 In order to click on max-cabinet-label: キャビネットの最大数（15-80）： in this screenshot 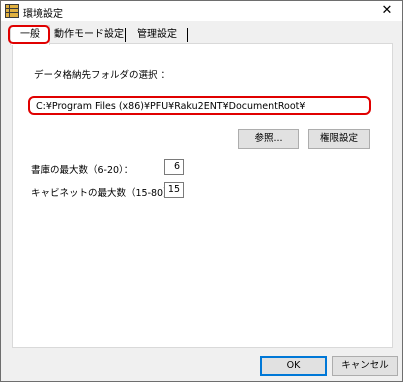, I will do `click(104, 193)`.